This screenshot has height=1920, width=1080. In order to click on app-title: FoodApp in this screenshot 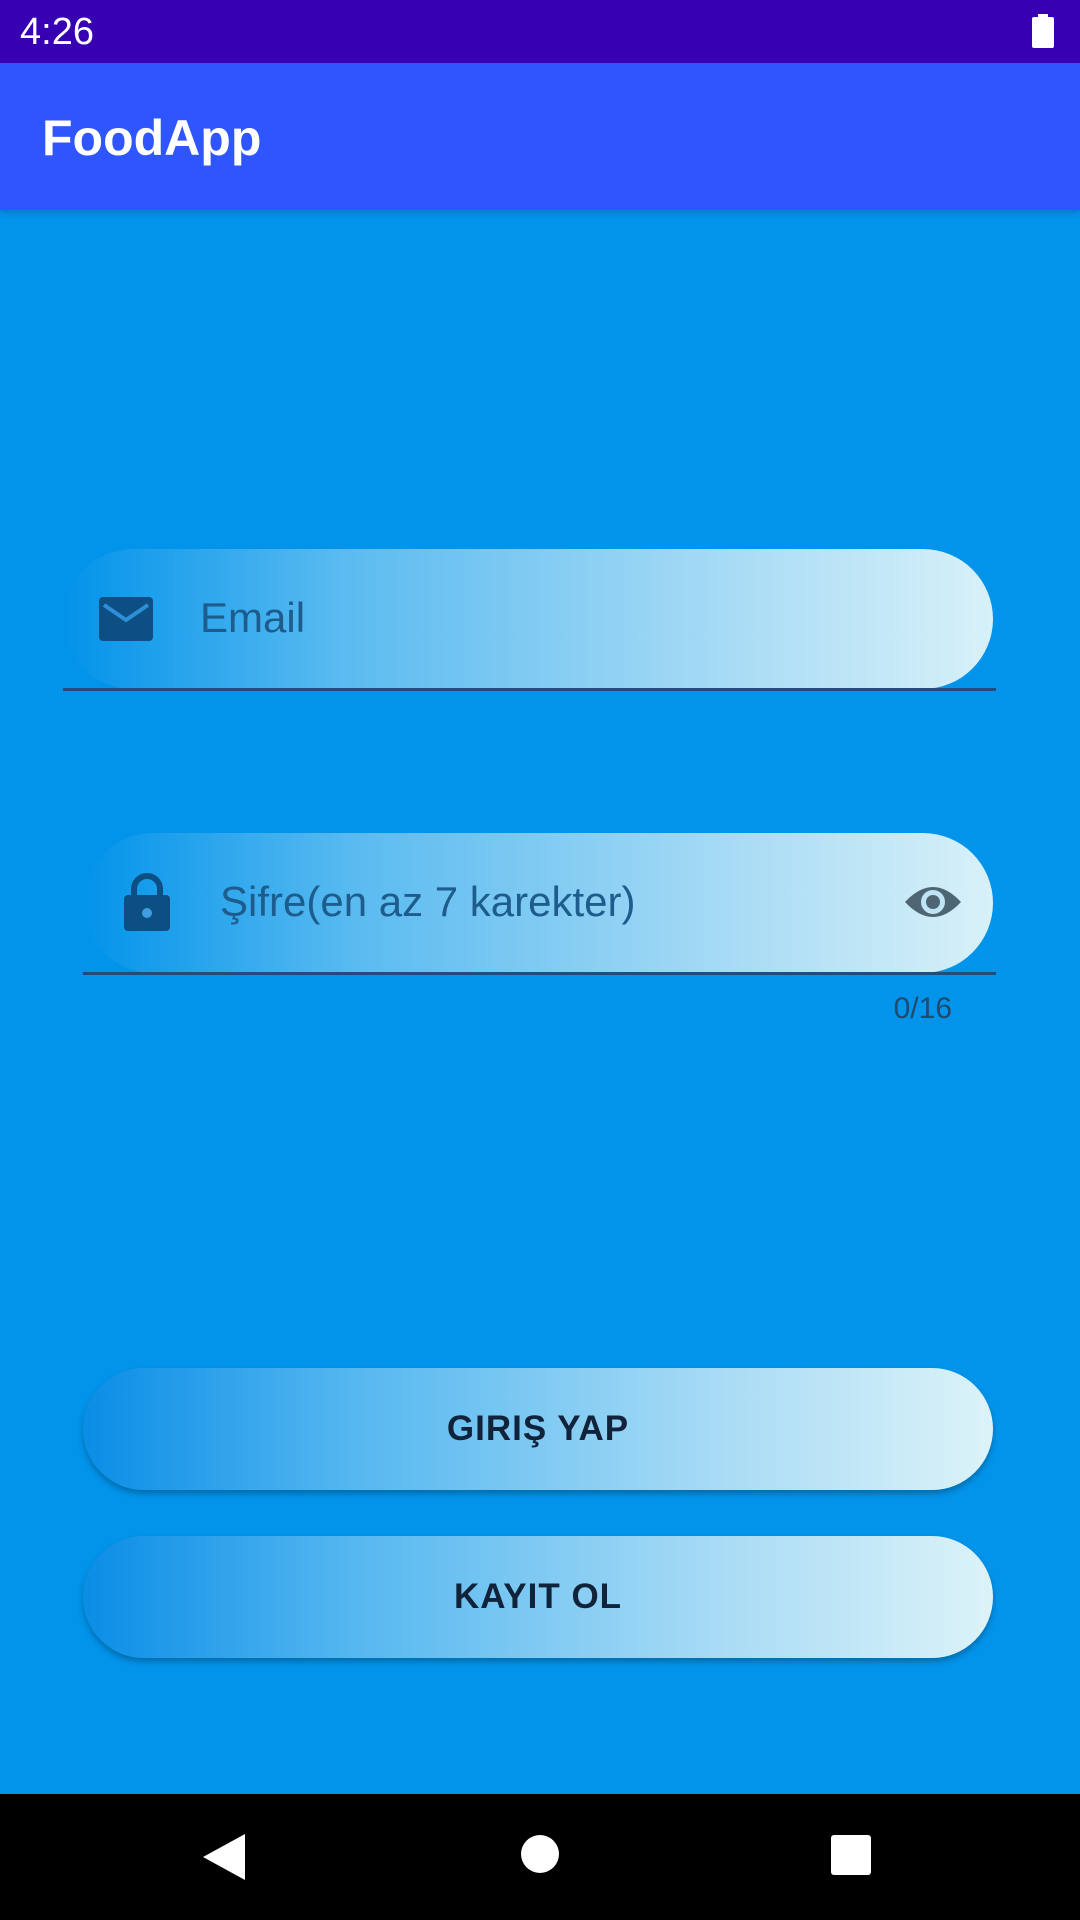, I will do `click(152, 138)`.